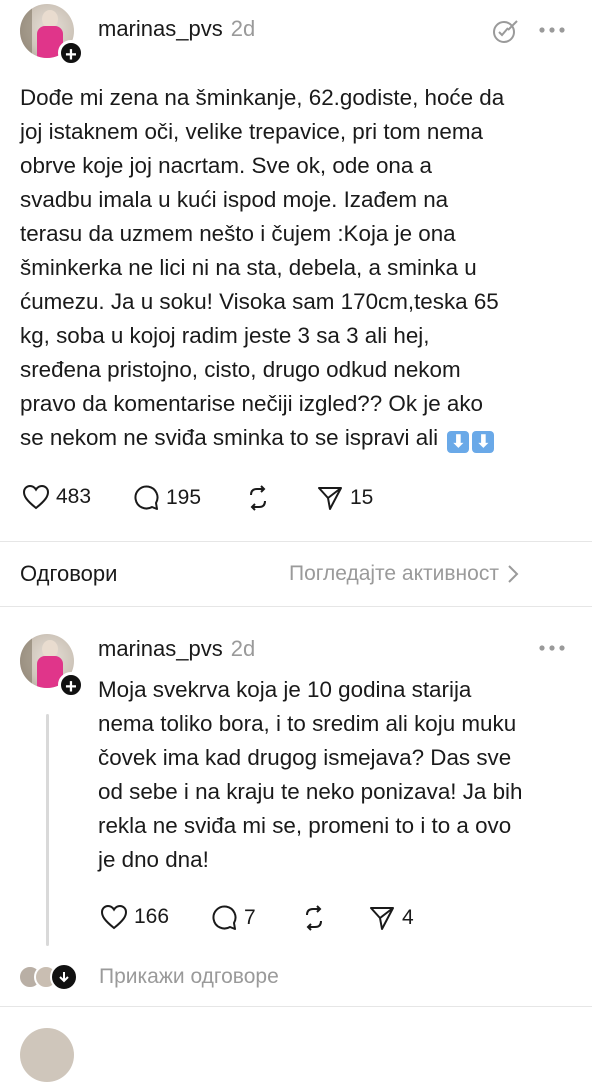  I want to click on share-count: 4, so click(408, 917).